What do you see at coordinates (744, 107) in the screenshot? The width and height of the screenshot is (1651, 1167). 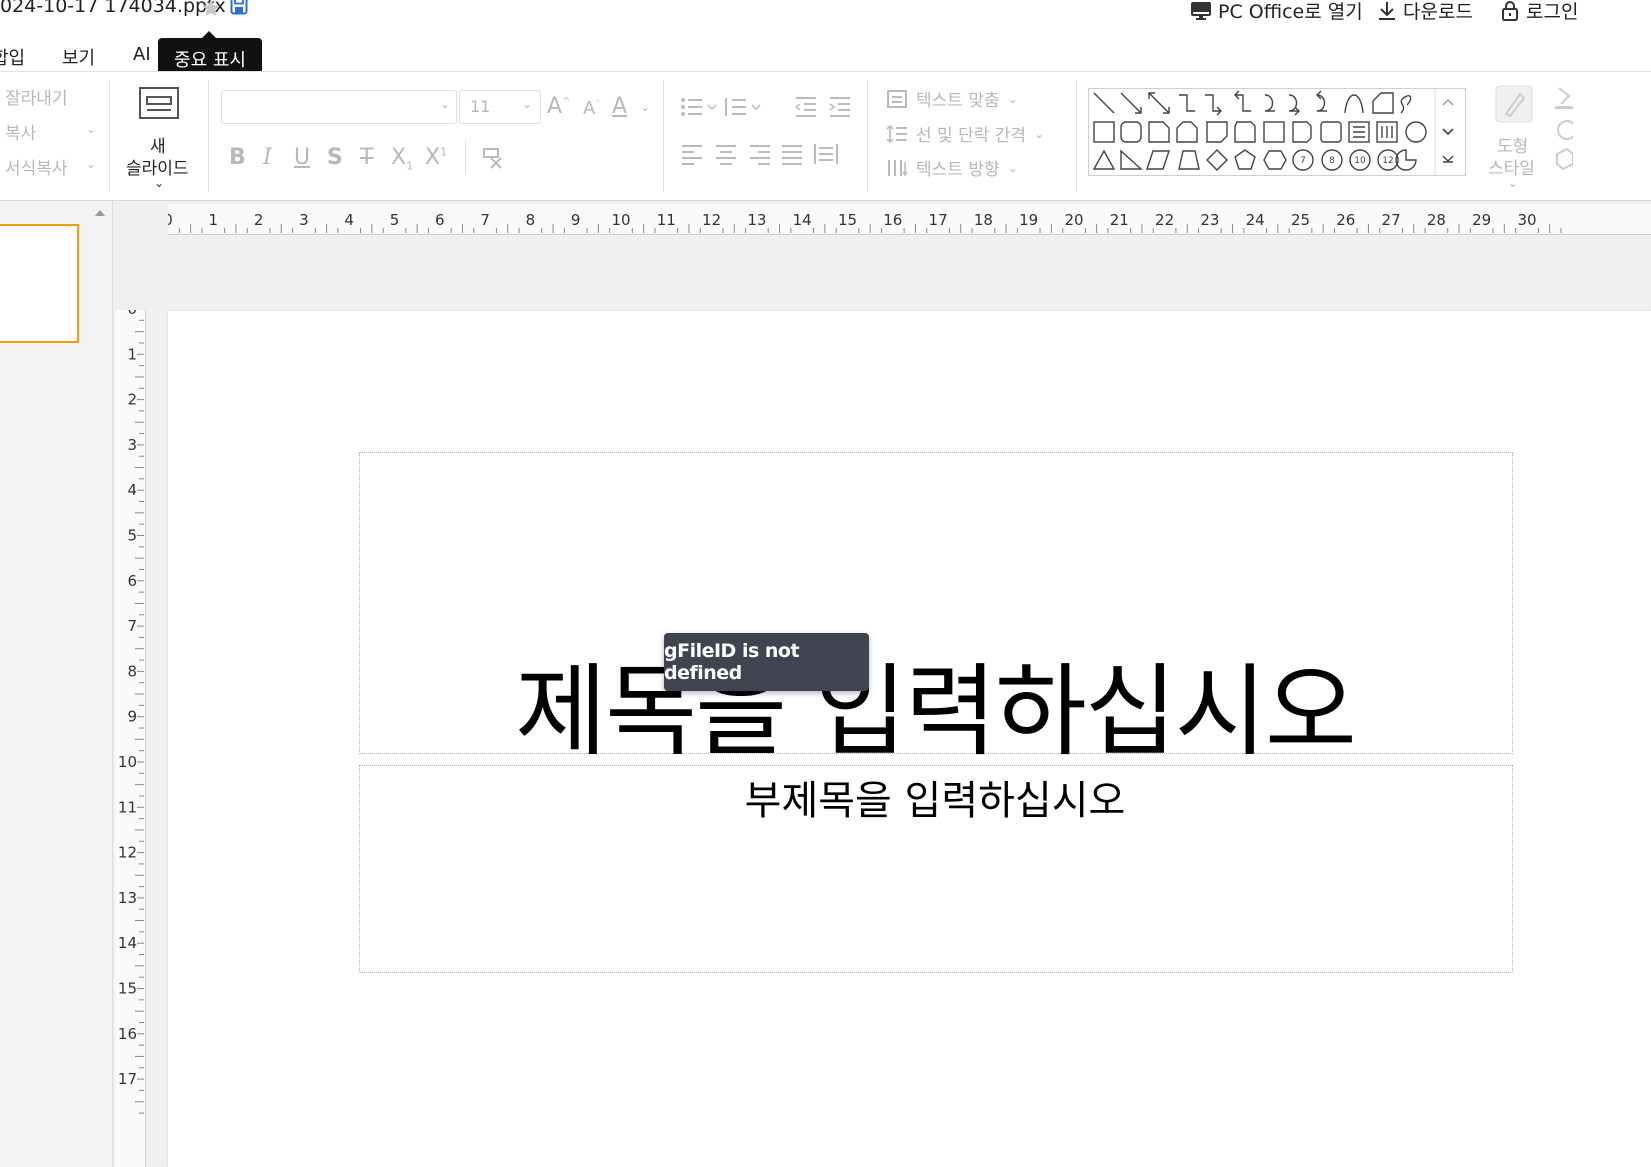 I see `numbered-list-icon` at bounding box center [744, 107].